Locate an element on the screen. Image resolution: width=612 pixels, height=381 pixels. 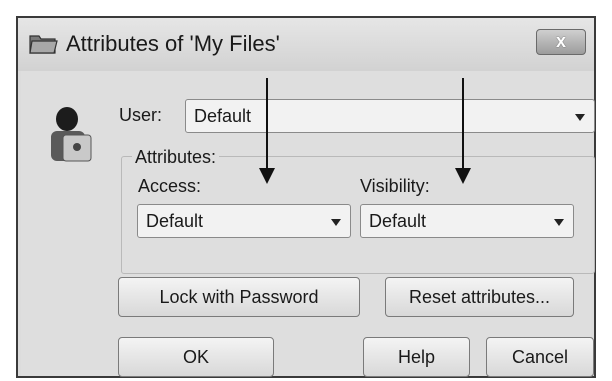
close-icon: x is located at coordinates (560, 41).